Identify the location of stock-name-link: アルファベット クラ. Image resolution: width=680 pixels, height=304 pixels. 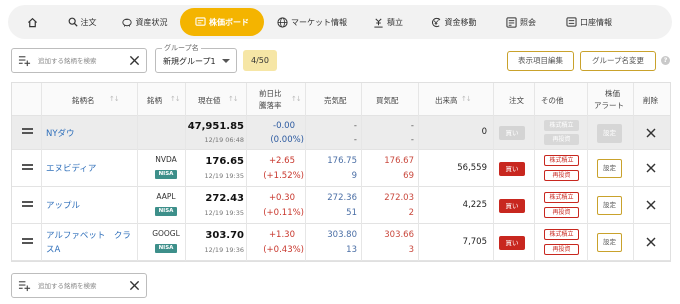
(88, 235).